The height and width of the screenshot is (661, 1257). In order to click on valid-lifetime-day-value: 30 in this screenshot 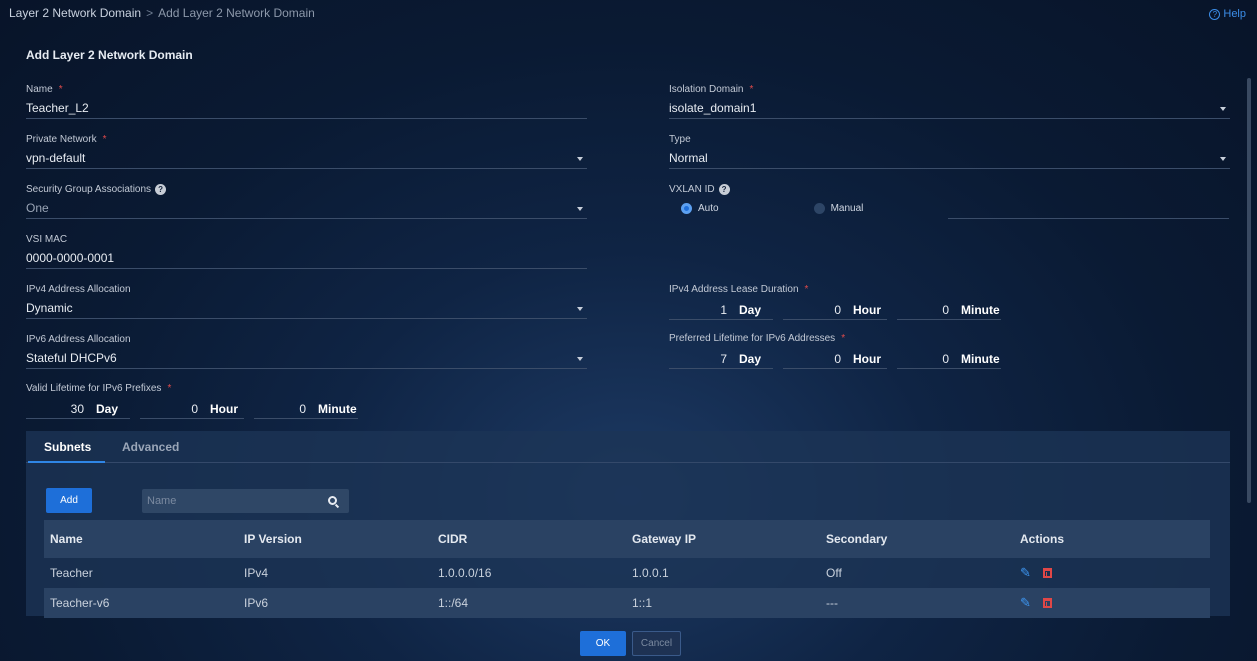, I will do `click(77, 409)`.